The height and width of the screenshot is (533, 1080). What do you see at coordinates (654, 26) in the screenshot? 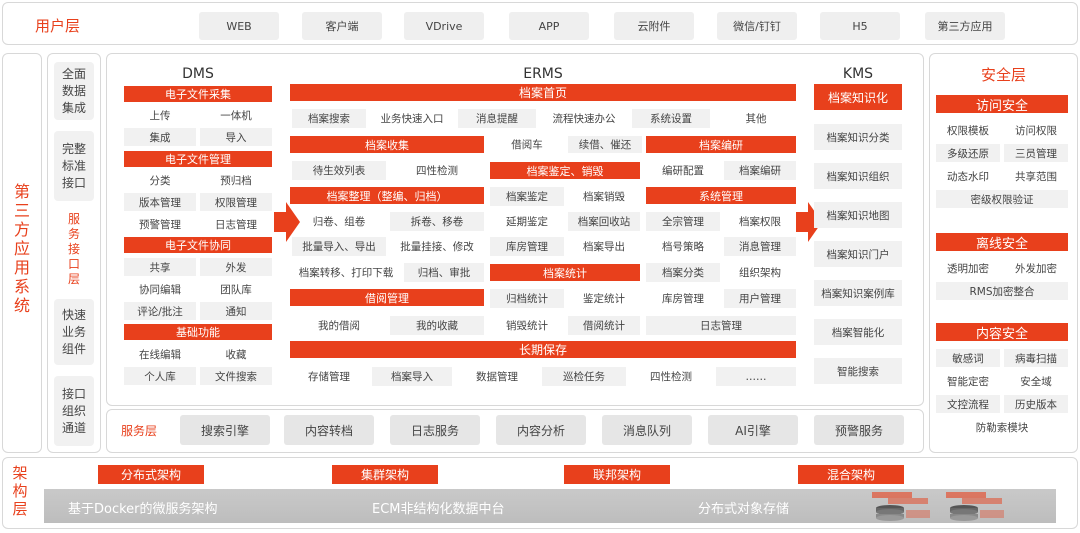
I see `user-item-cloud-attachment: 云附件` at bounding box center [654, 26].